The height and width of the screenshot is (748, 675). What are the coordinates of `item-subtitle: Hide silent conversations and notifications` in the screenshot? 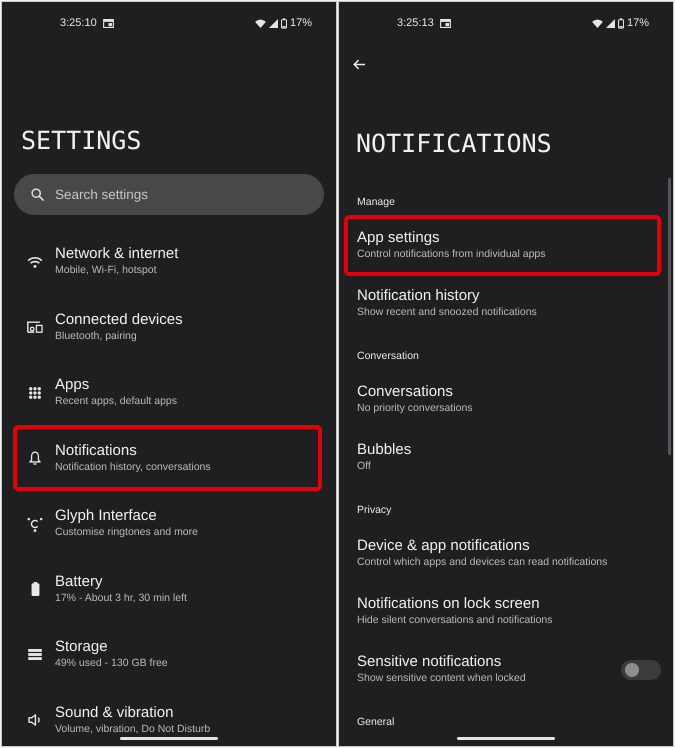 It's located at (455, 620).